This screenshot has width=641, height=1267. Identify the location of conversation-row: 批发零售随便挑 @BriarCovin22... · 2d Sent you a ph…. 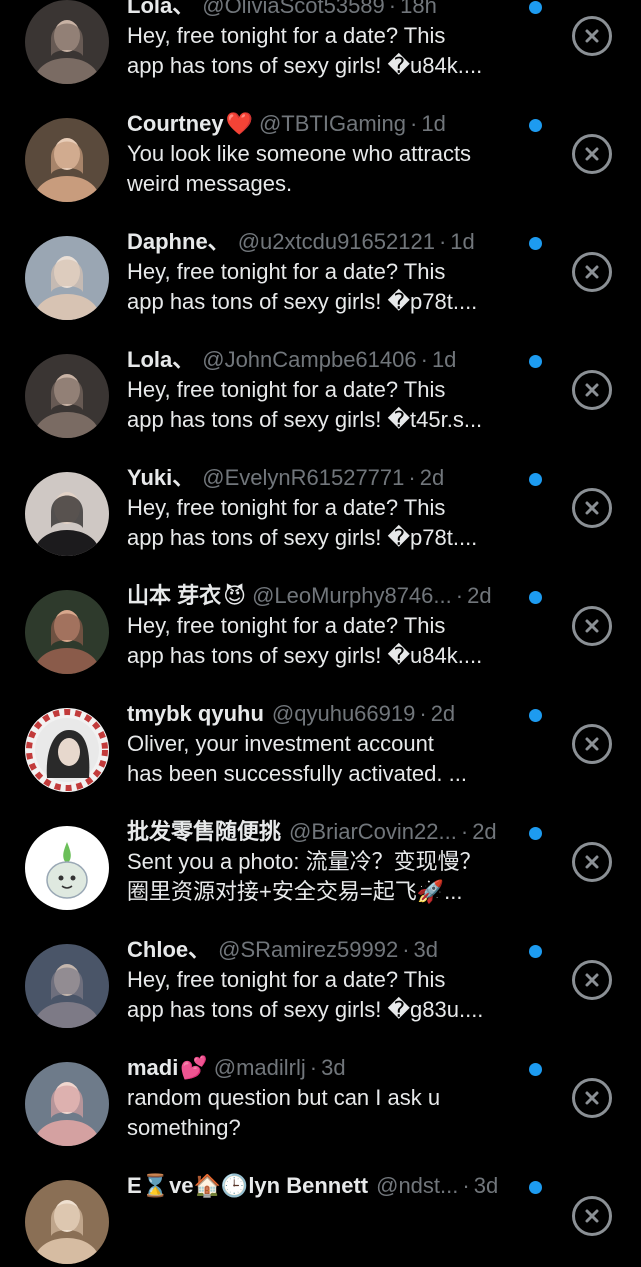
(320, 854).